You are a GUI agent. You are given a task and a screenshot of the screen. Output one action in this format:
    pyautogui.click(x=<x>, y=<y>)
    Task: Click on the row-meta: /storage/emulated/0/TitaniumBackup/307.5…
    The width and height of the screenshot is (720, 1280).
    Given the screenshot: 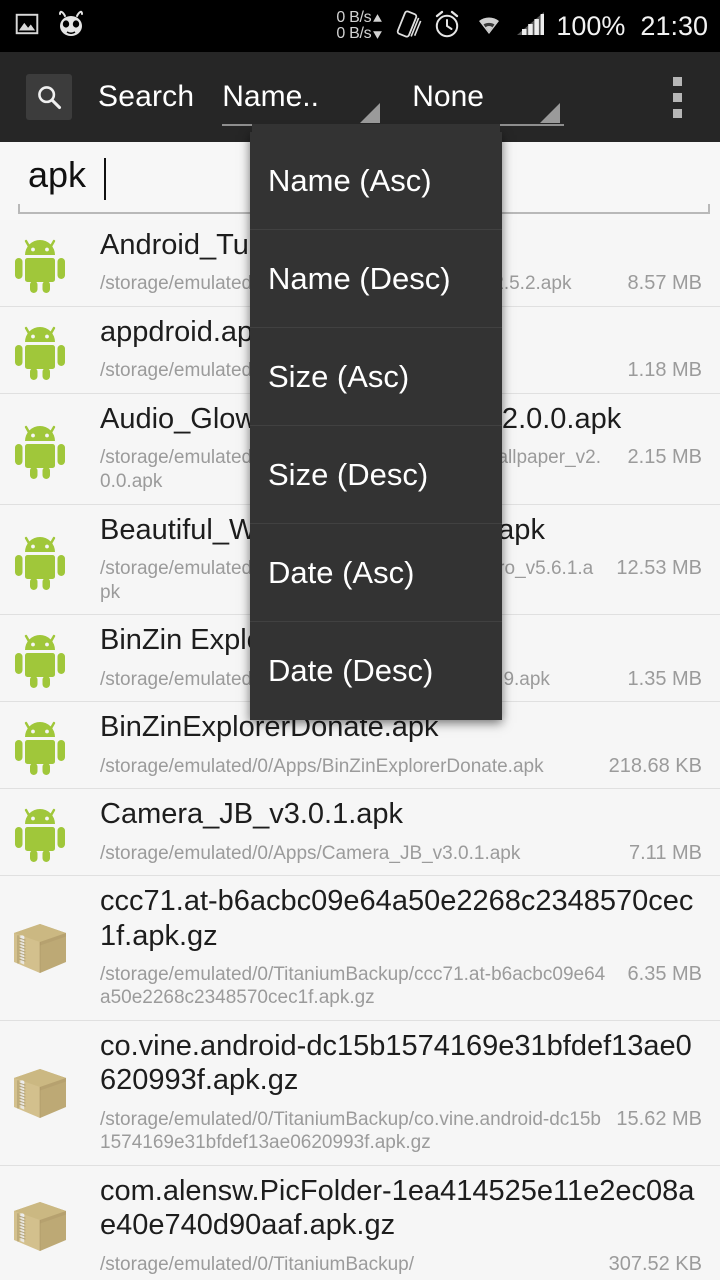 What is the action you would take?
    pyautogui.click(x=403, y=1265)
    